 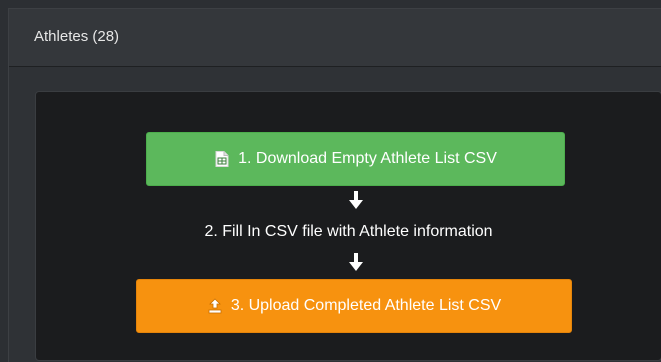 I want to click on spreadsheet-icon, so click(x=222, y=159).